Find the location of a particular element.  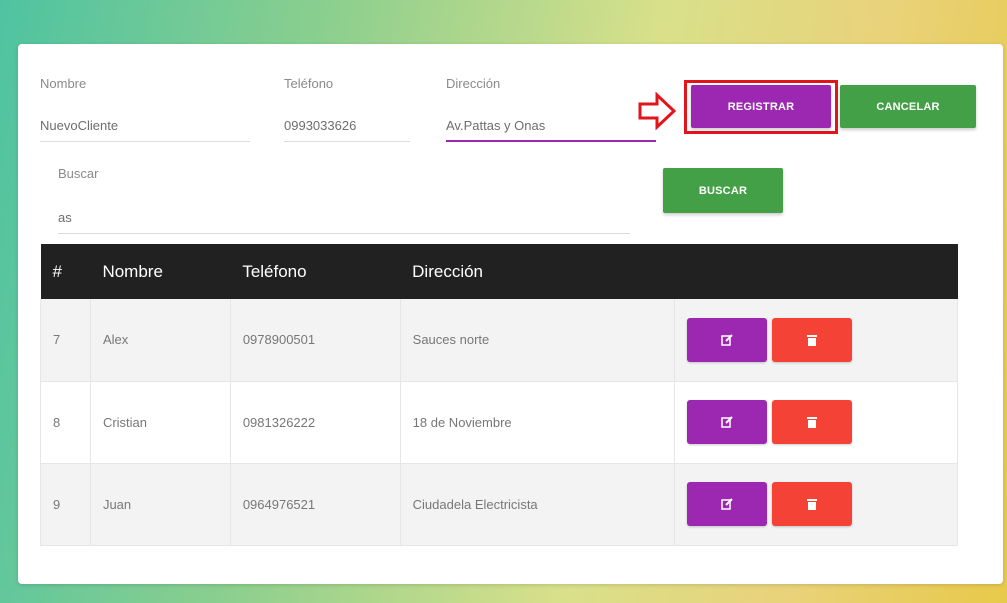

registrar-button: REGISTRAR is located at coordinates (761, 106).